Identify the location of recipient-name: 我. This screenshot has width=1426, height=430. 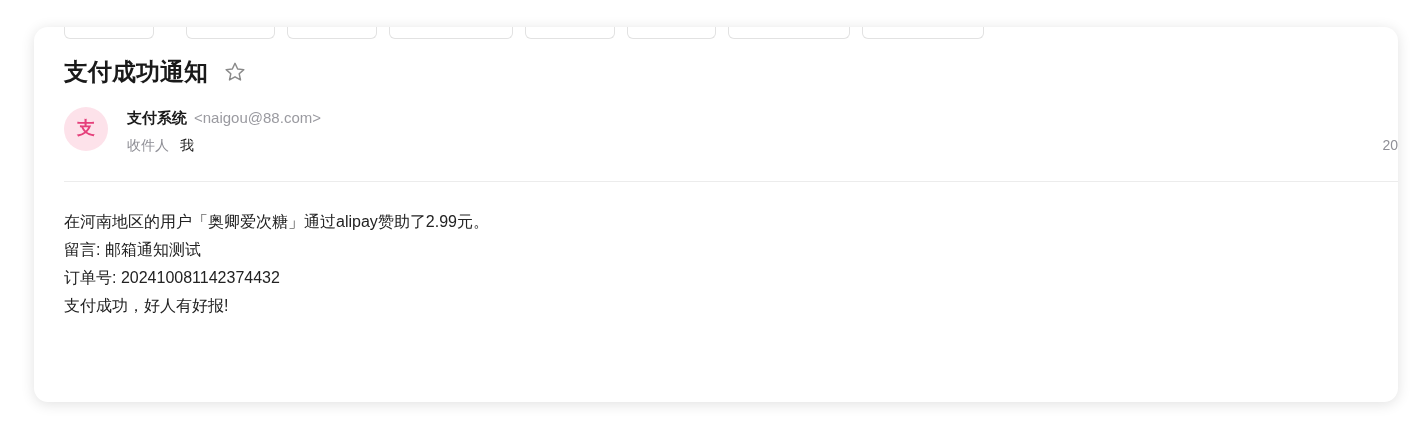
(187, 146).